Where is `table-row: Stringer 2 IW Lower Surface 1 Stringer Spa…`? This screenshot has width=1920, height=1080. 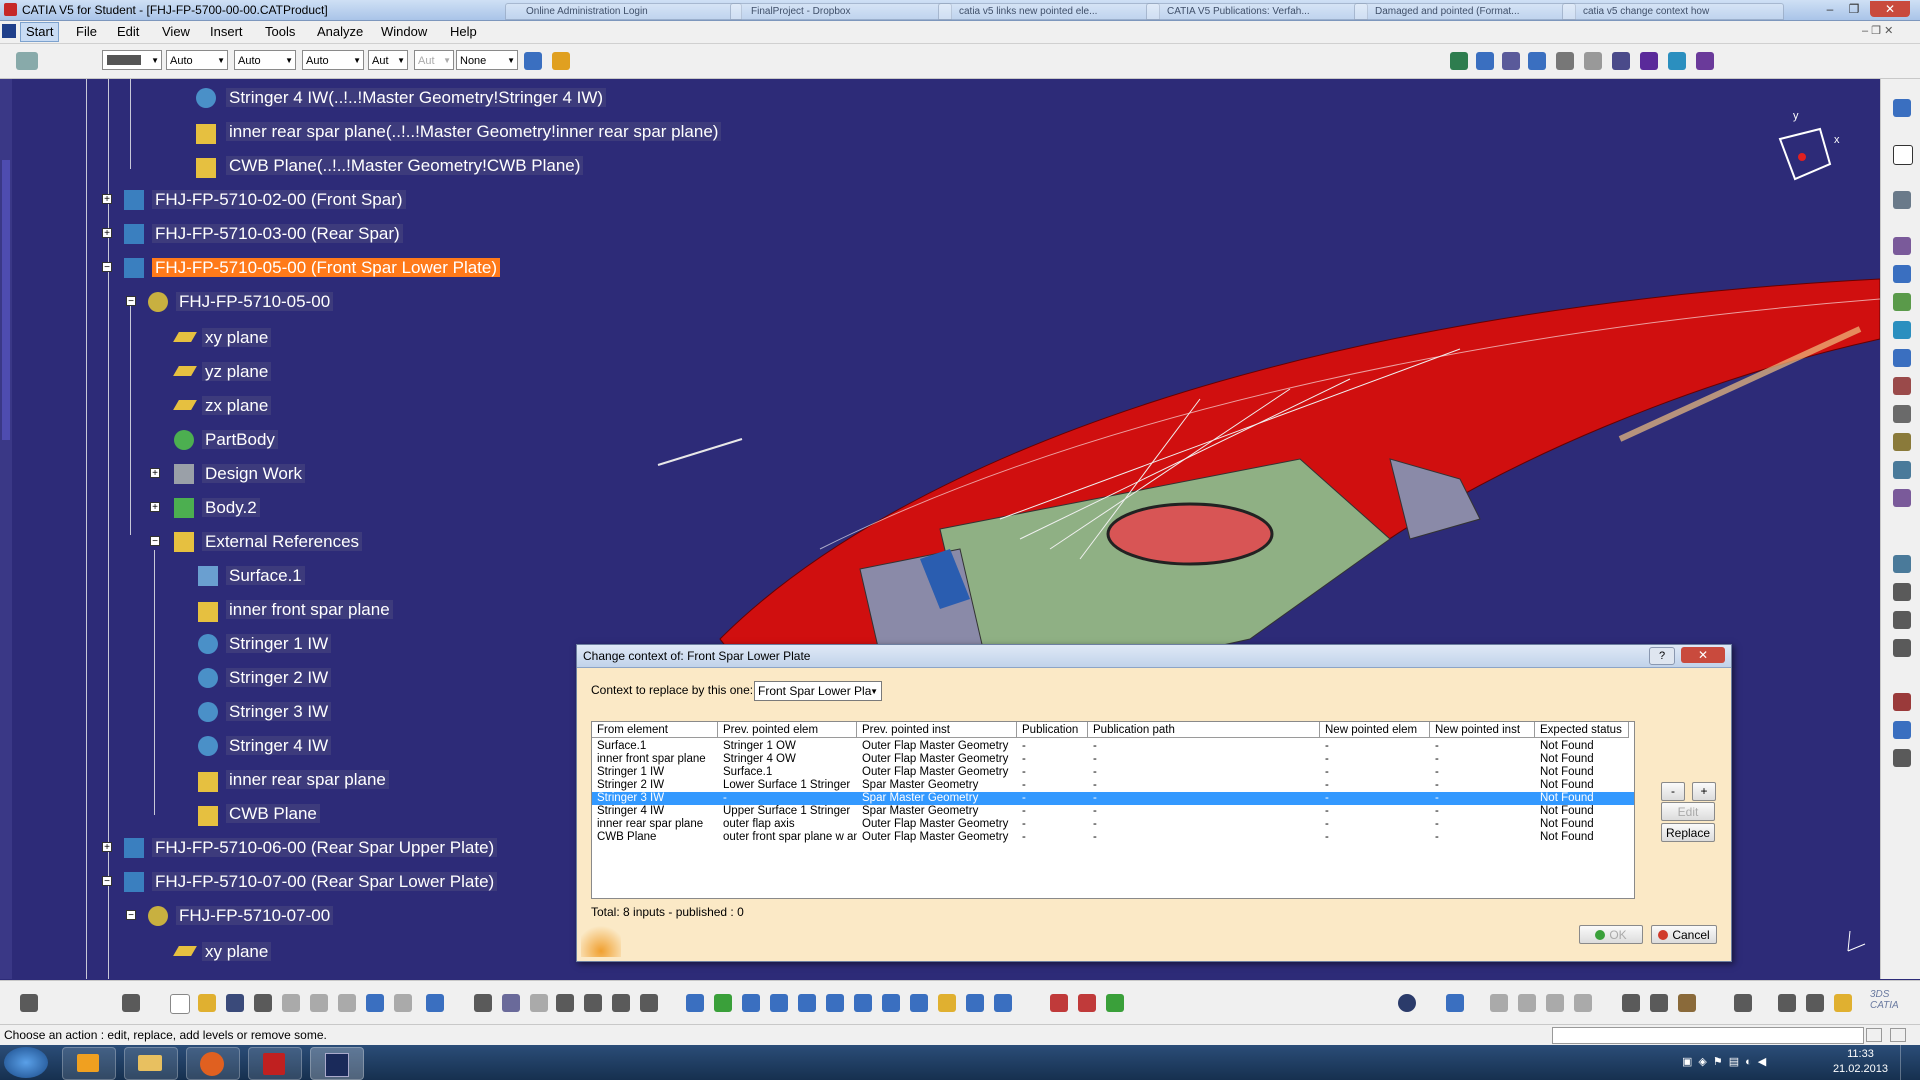
table-row: Stringer 2 IW Lower Surface 1 Stringer Spa… is located at coordinates (1113, 785).